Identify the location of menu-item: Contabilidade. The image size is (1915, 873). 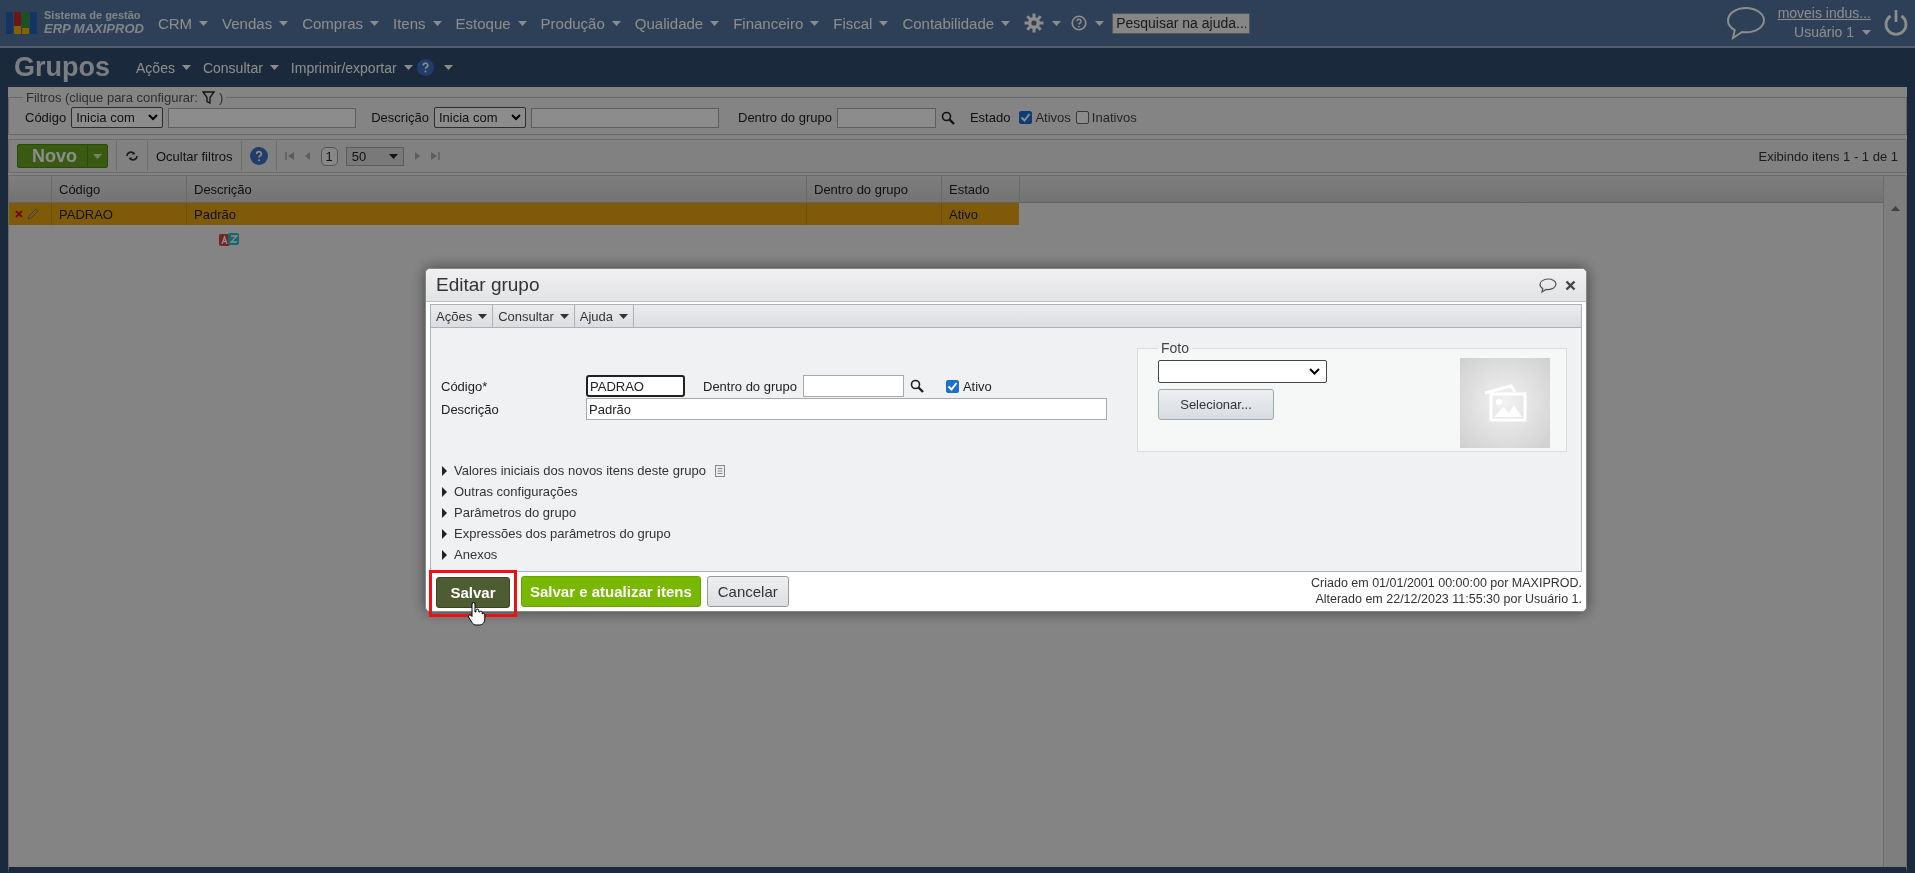
(956, 23).